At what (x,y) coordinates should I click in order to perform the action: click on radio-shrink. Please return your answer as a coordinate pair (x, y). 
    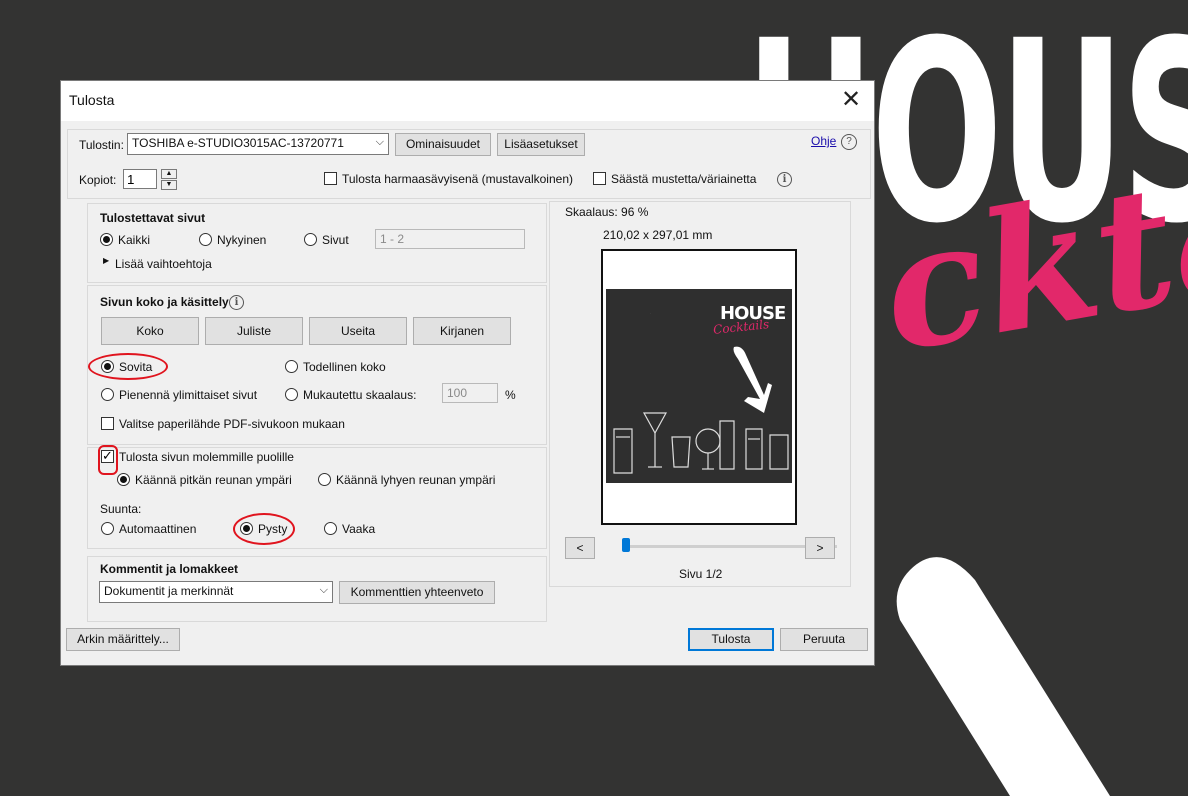
    Looking at the image, I should click on (107, 394).